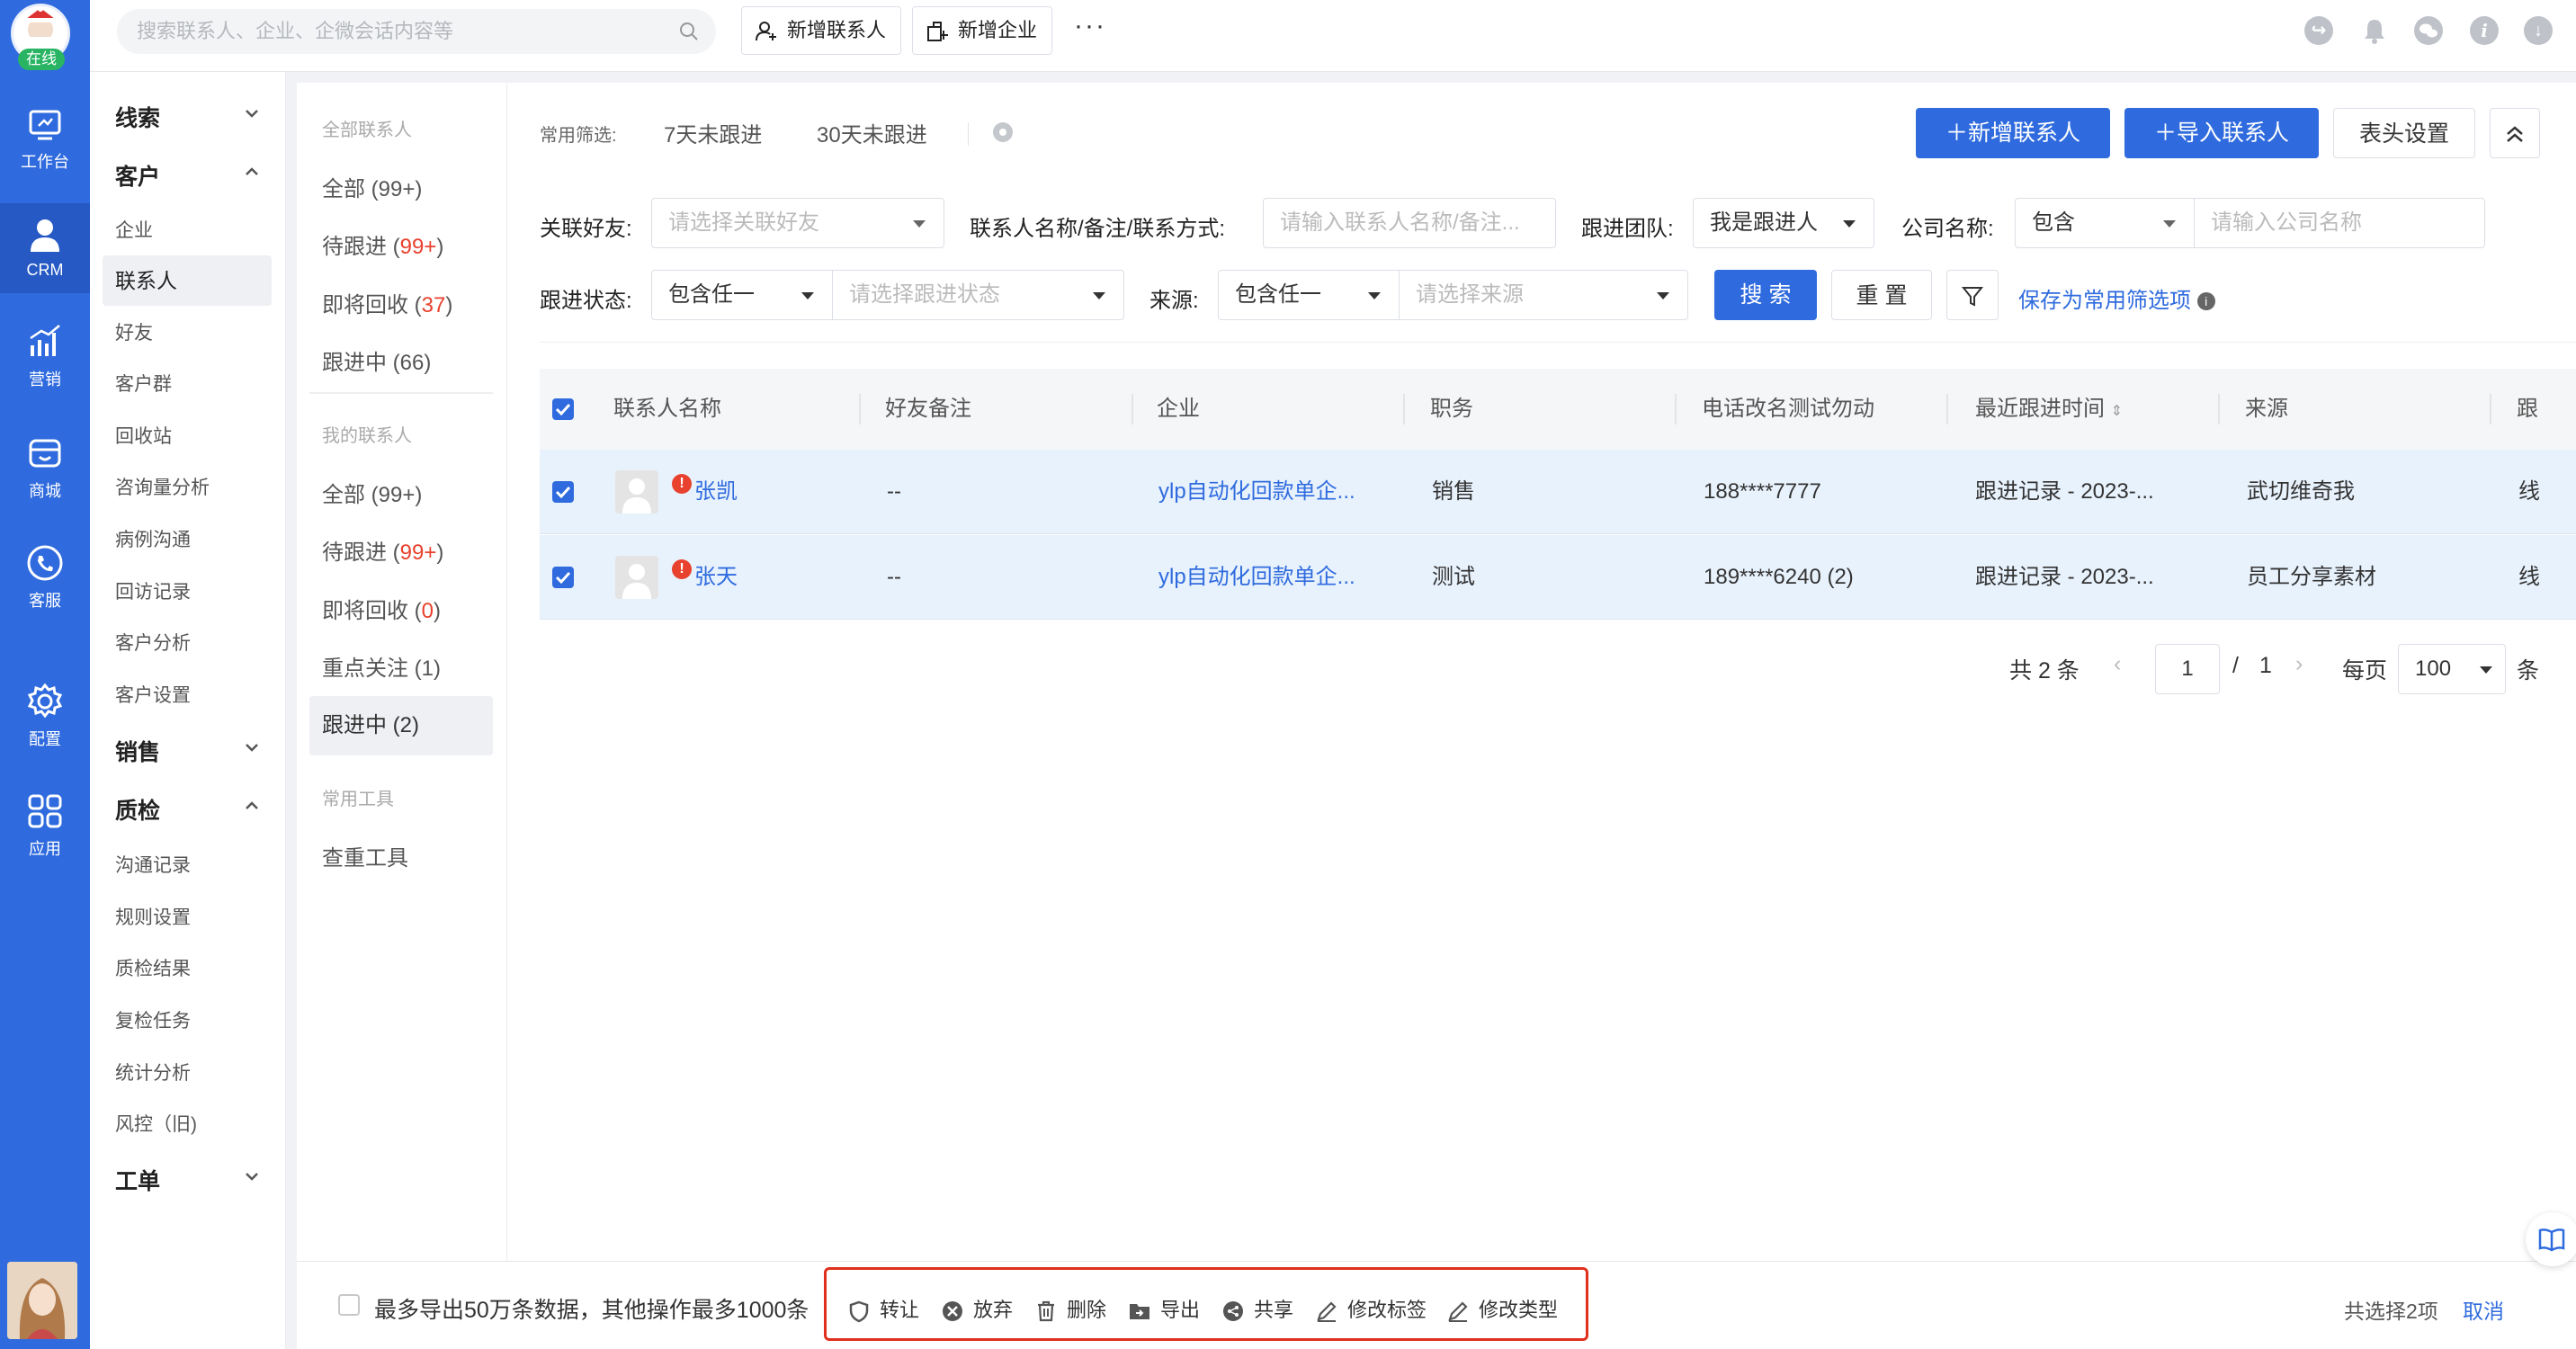 This screenshot has height=1349, width=2576. Describe the element at coordinates (45, 360) in the screenshot. I see `rail-item-marketing: 营销` at that location.